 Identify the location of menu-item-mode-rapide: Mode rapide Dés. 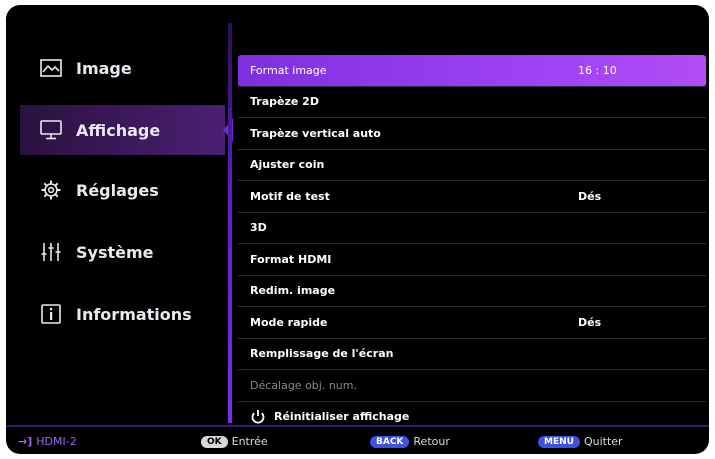
(472, 323).